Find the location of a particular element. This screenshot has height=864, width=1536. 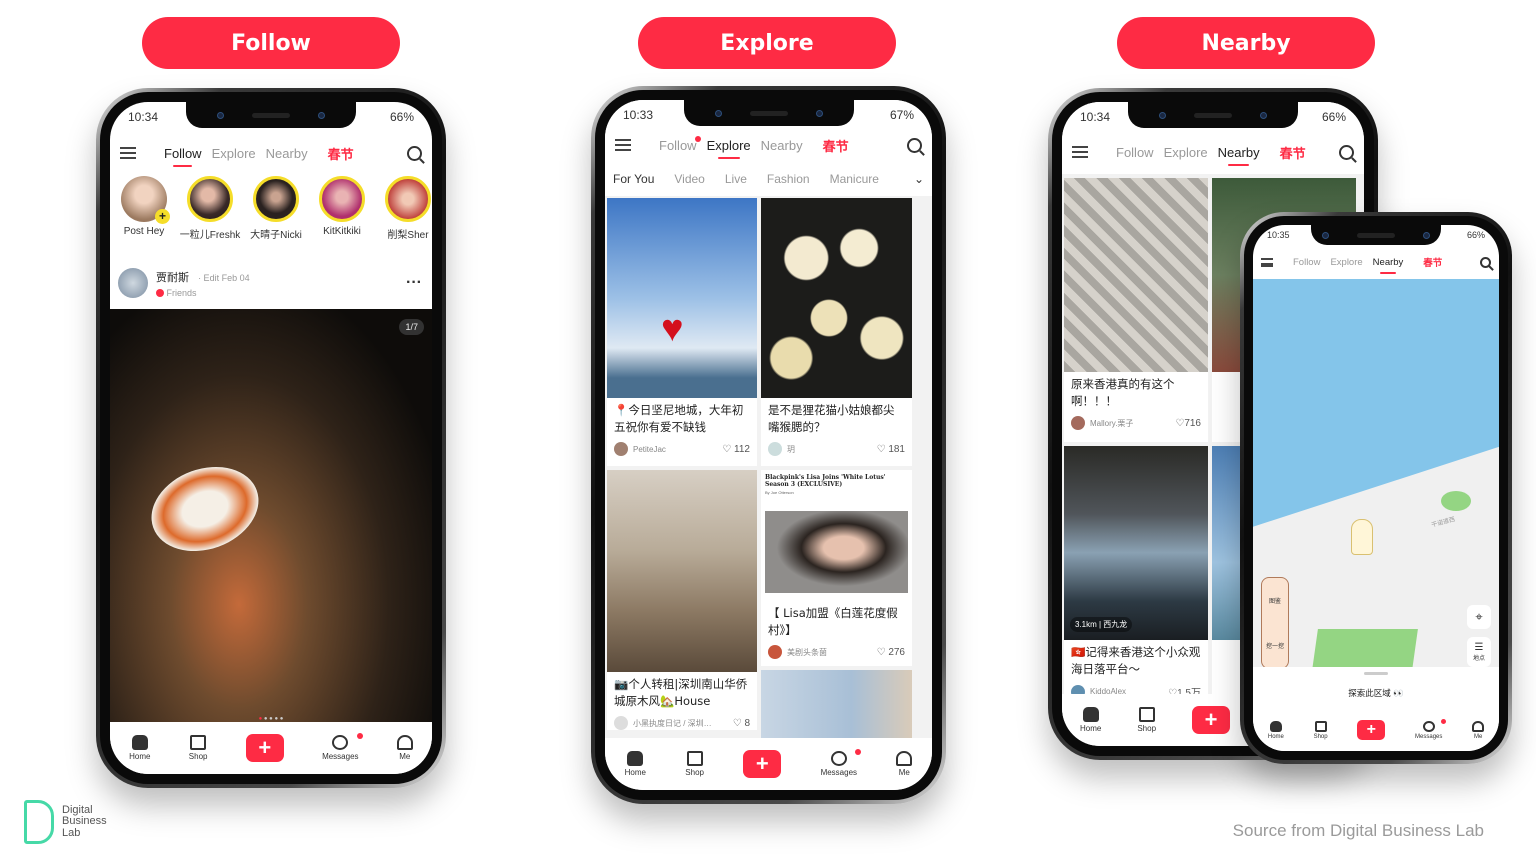

user-location-avatar is located at coordinates (1362, 537).